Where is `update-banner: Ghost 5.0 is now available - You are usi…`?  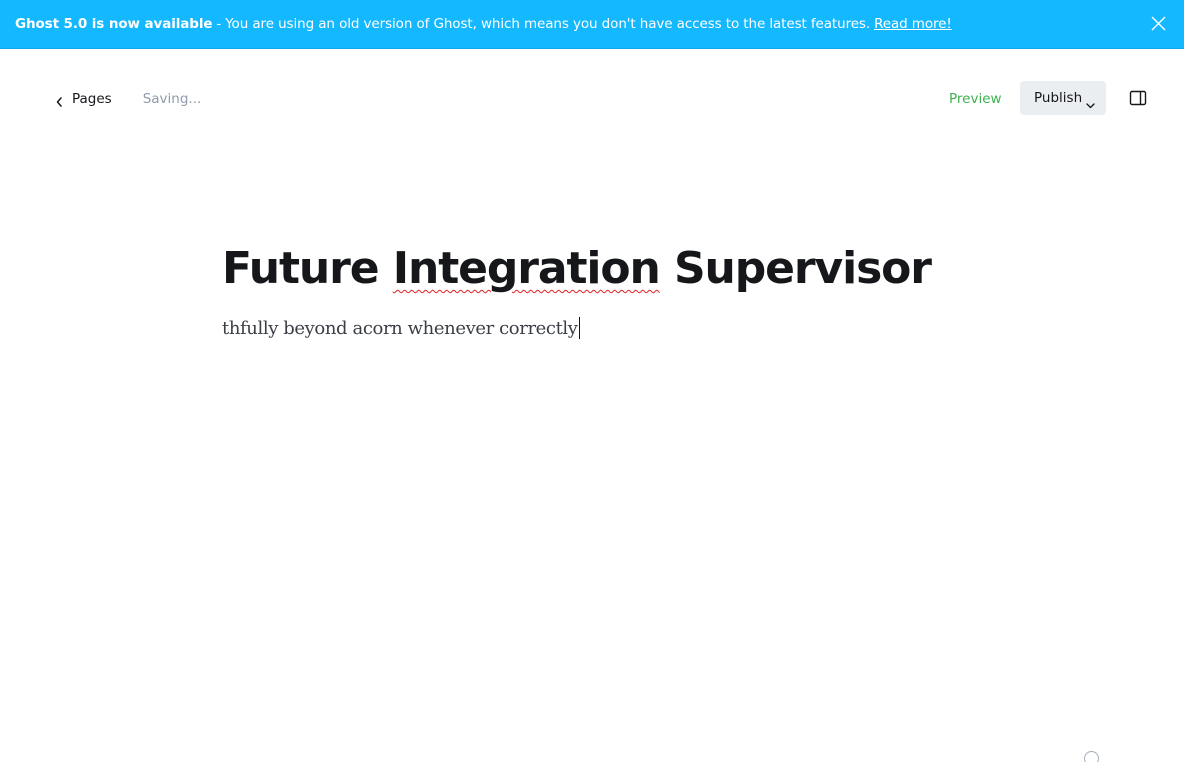
update-banner: Ghost 5.0 is now available - You are usi… is located at coordinates (592, 24).